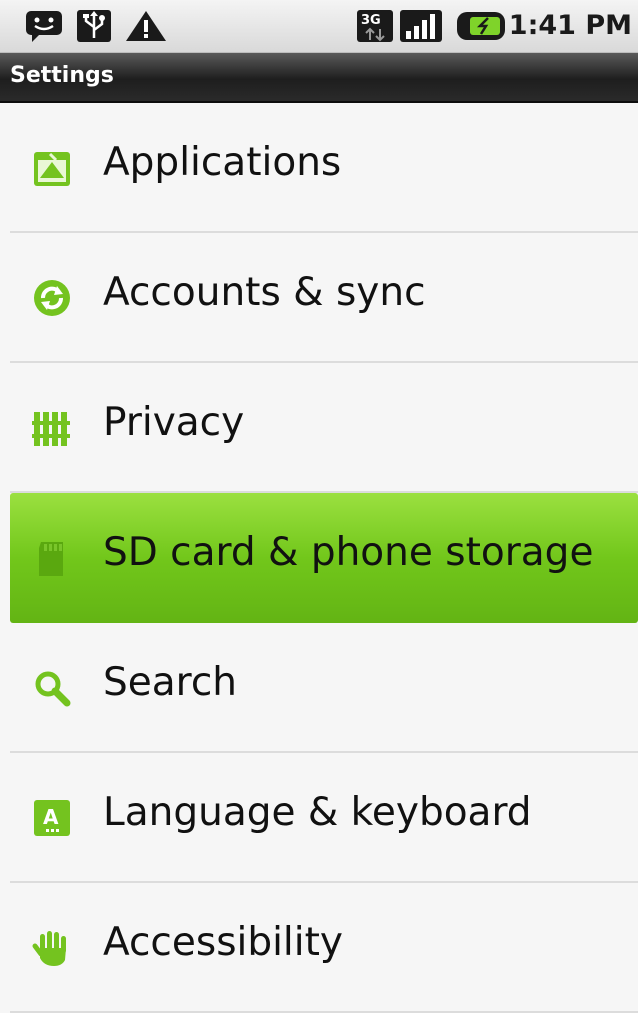  Describe the element at coordinates (371, 20) in the screenshot. I see `svg-text: 3G` at that location.